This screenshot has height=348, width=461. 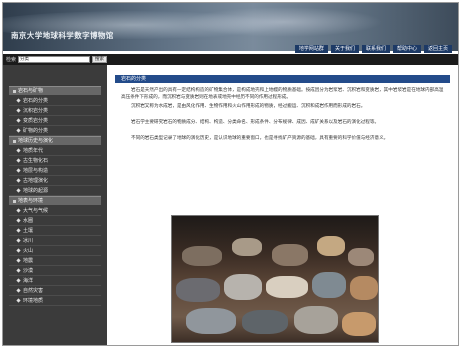 What do you see at coordinates (36, 160) in the screenshot?
I see `sidebar-item-label: 古生物化石` at bounding box center [36, 160].